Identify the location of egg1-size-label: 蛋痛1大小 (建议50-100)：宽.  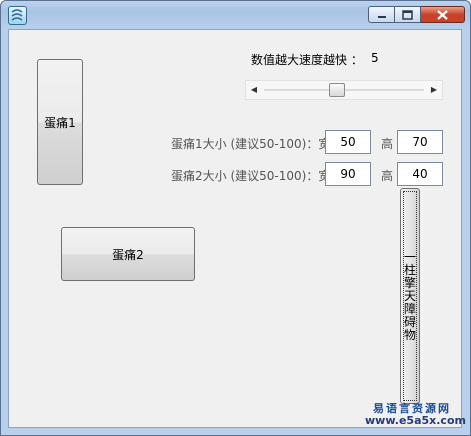
(251, 144).